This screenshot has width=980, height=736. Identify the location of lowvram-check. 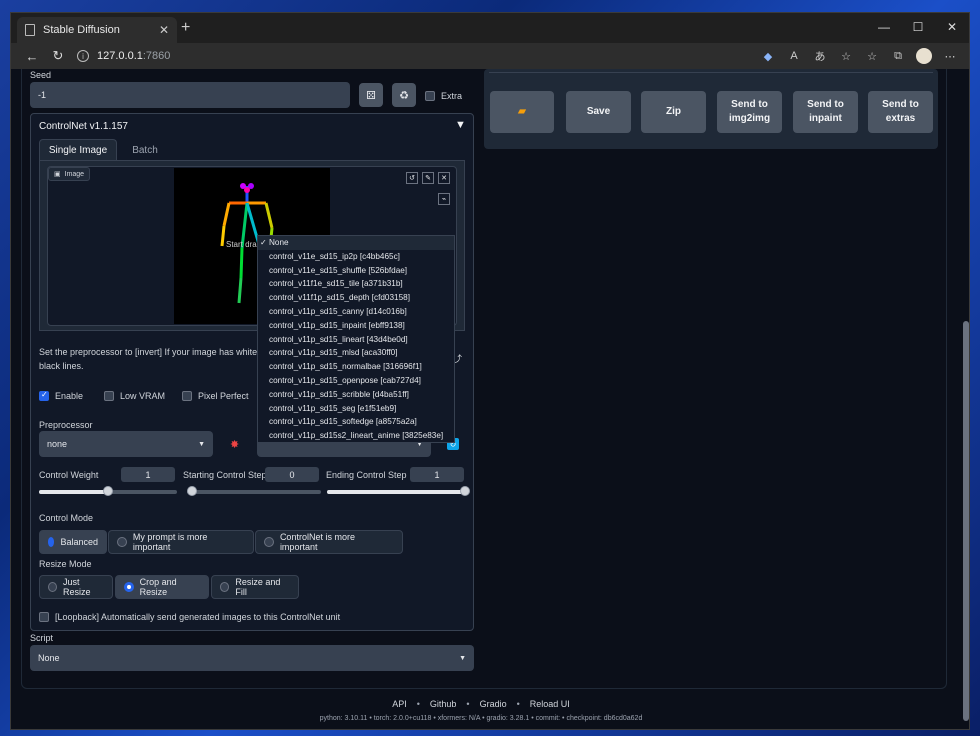
(109, 396).